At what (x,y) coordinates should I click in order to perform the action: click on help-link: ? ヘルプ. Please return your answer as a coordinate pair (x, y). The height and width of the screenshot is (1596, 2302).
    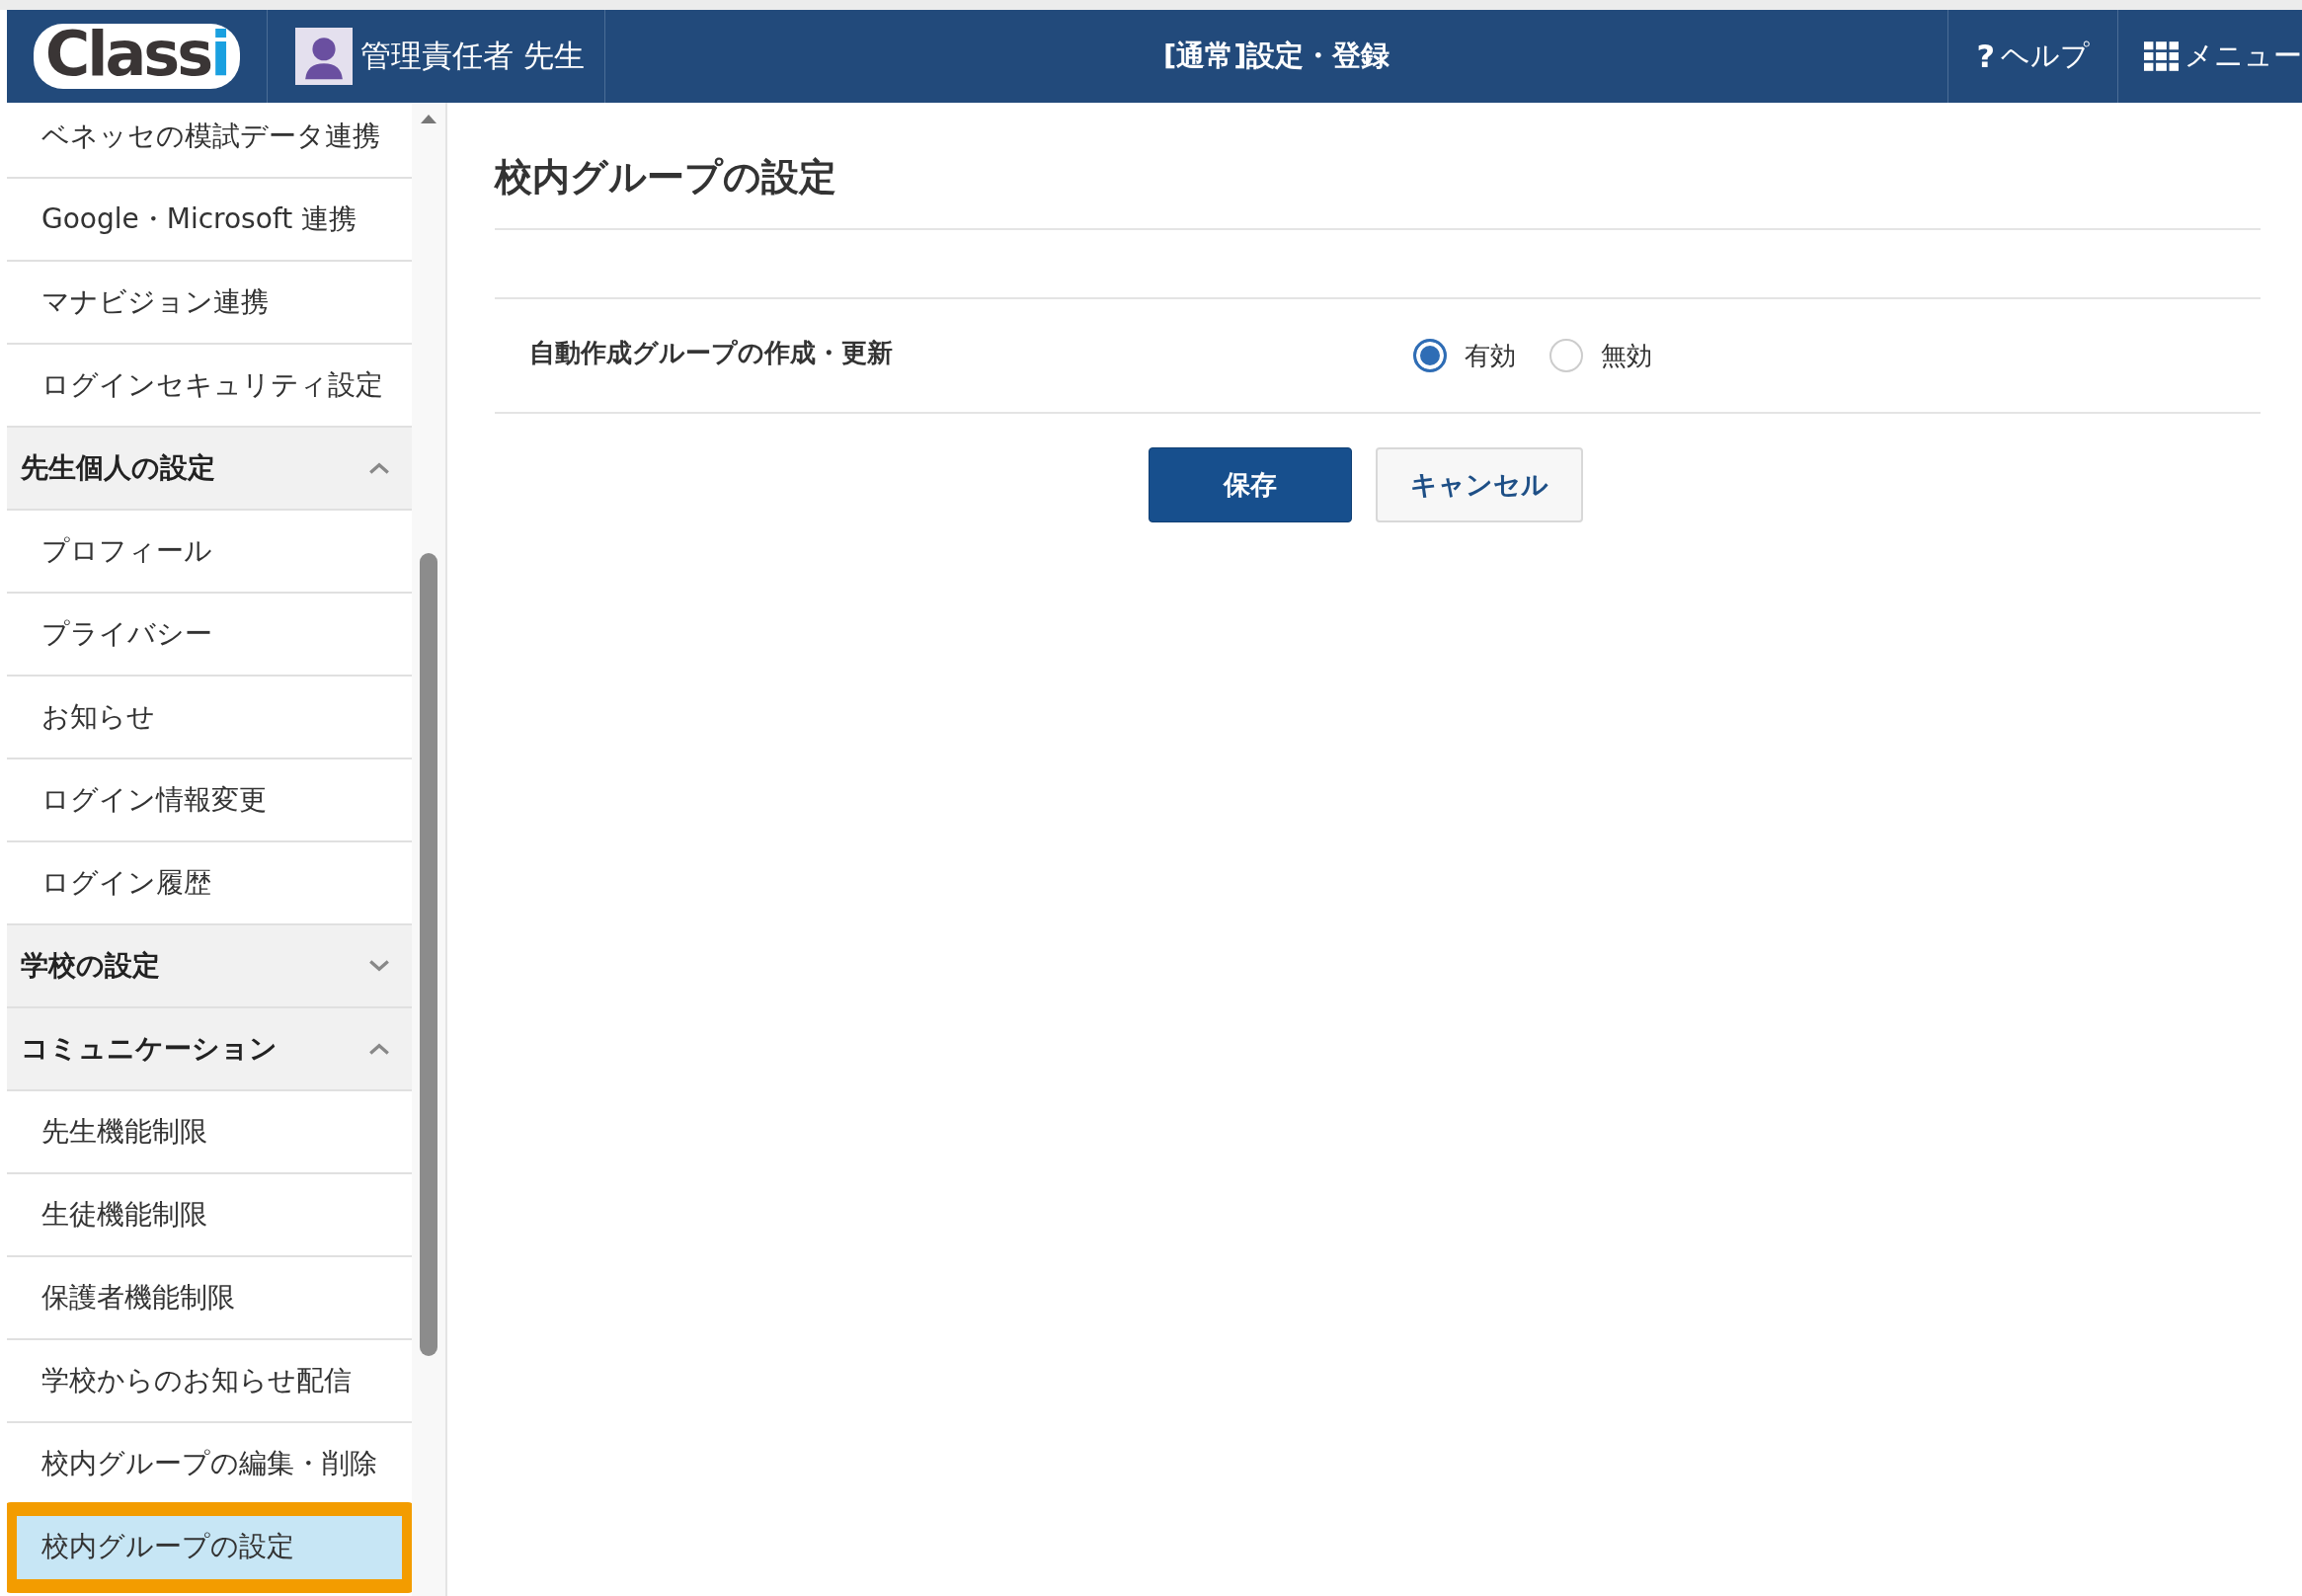
    Looking at the image, I should click on (2032, 56).